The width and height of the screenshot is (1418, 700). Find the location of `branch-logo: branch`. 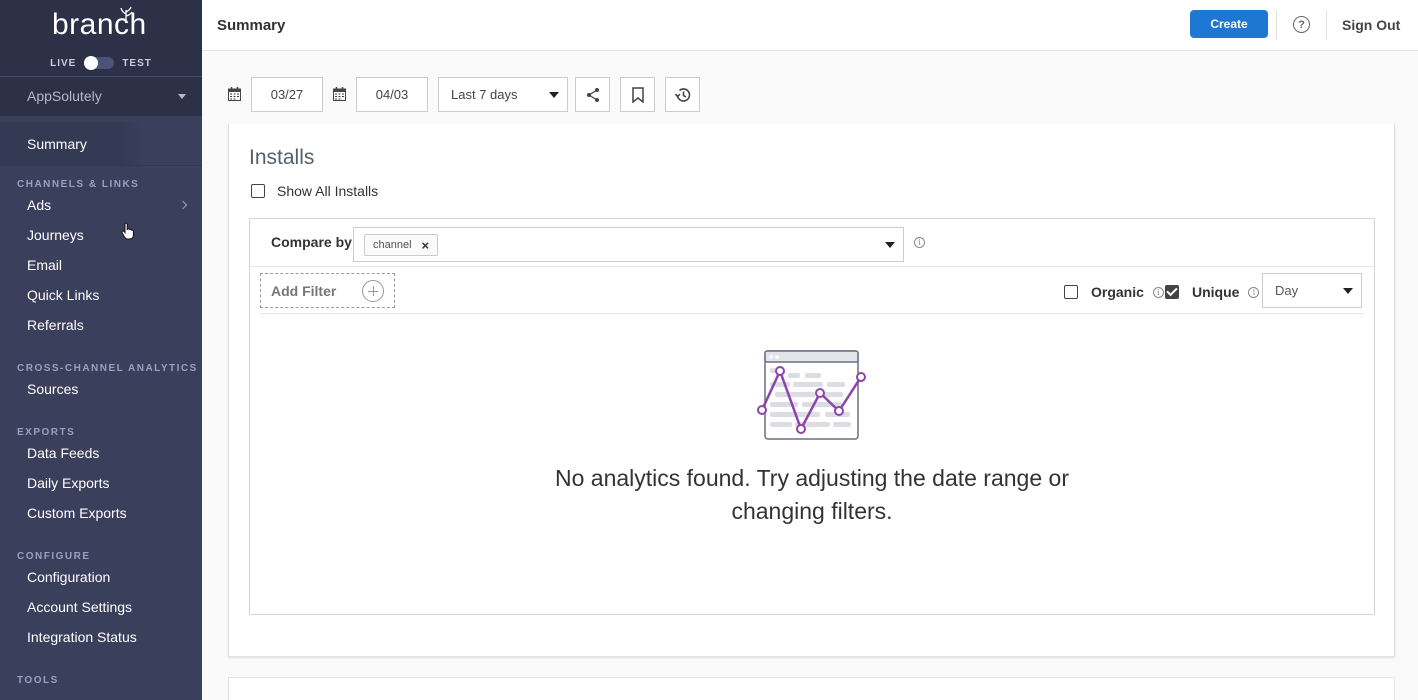

branch-logo: branch is located at coordinates (99, 24).